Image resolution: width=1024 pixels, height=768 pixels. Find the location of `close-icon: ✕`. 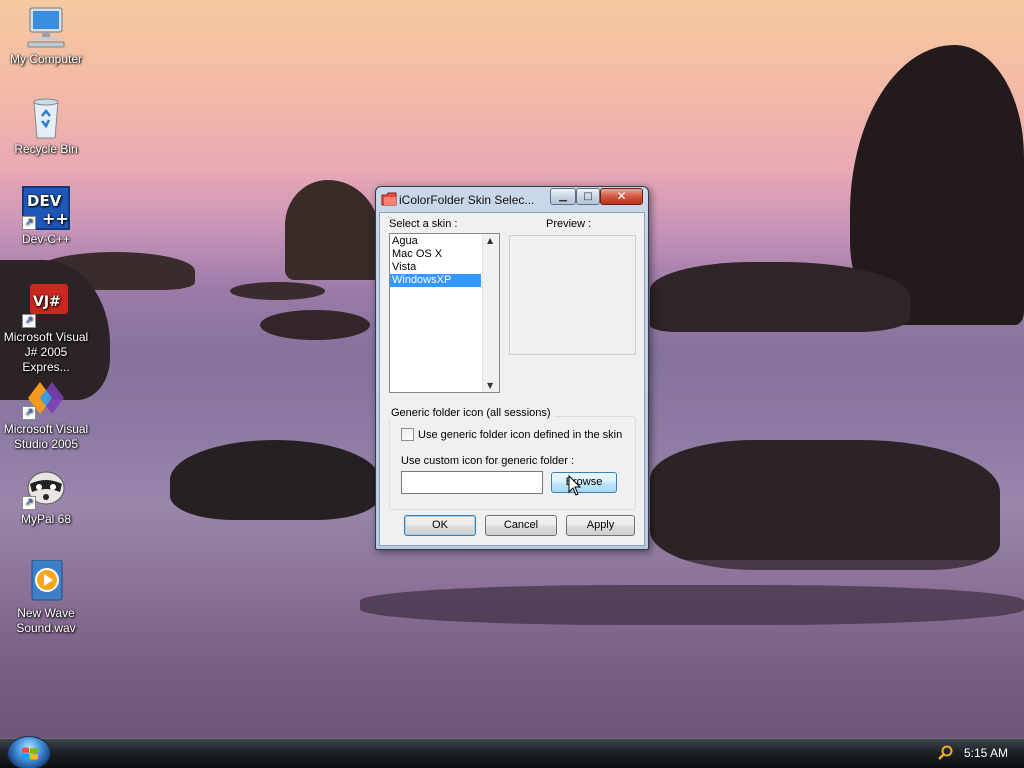

close-icon: ✕ is located at coordinates (621, 196).